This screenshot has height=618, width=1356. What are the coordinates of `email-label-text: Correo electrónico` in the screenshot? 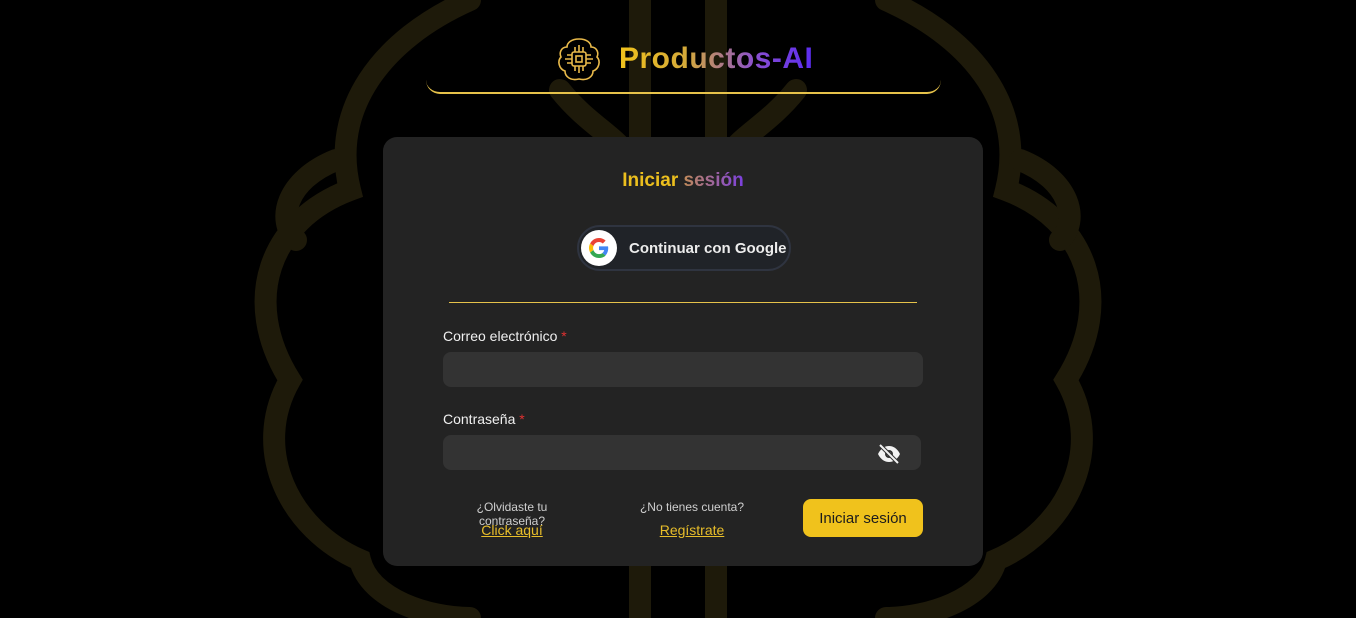 It's located at (500, 336).